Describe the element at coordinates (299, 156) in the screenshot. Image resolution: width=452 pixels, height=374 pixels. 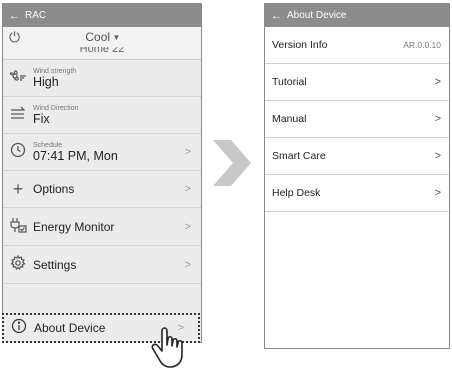
I see `smart-care-label: Smart Care` at that location.